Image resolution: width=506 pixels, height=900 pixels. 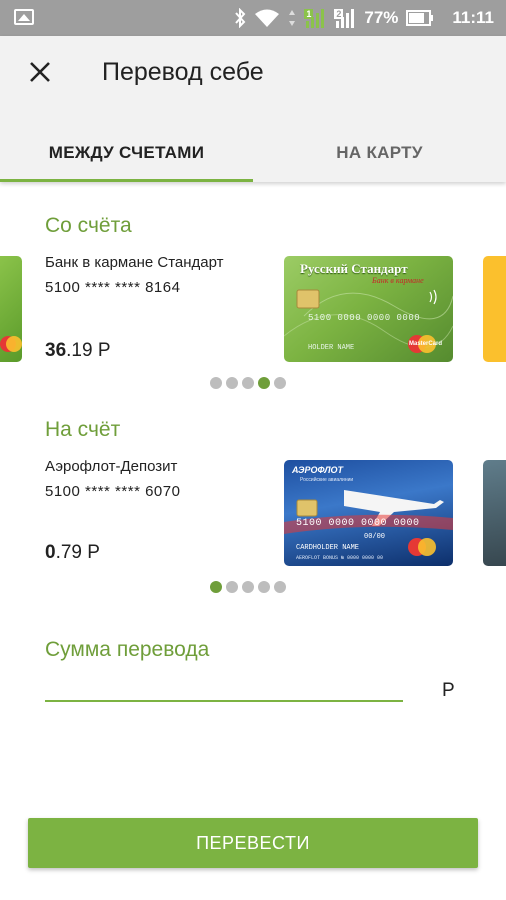 What do you see at coordinates (345, 18) in the screenshot?
I see `sim2-signal-icon: 2` at bounding box center [345, 18].